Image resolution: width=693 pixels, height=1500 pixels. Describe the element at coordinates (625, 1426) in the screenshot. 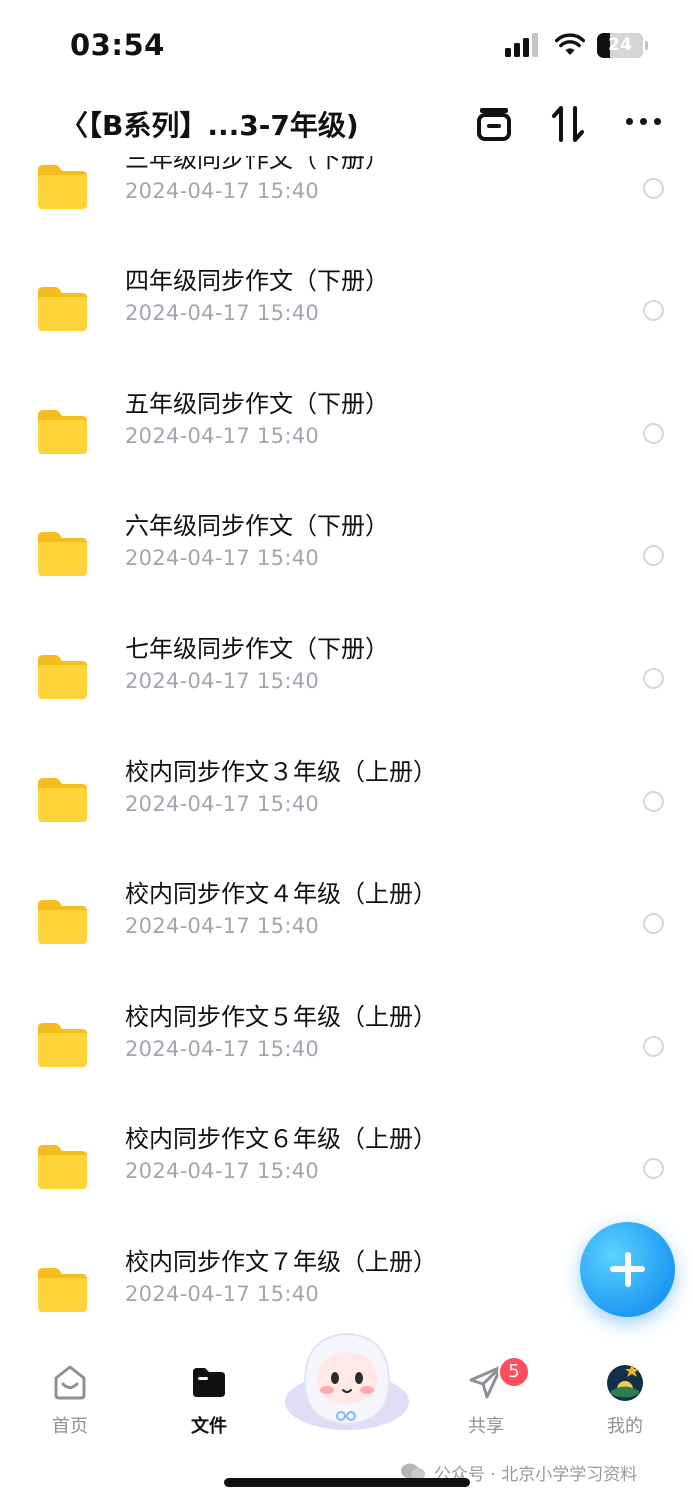

I see `nav-mine-label: 我的` at that location.